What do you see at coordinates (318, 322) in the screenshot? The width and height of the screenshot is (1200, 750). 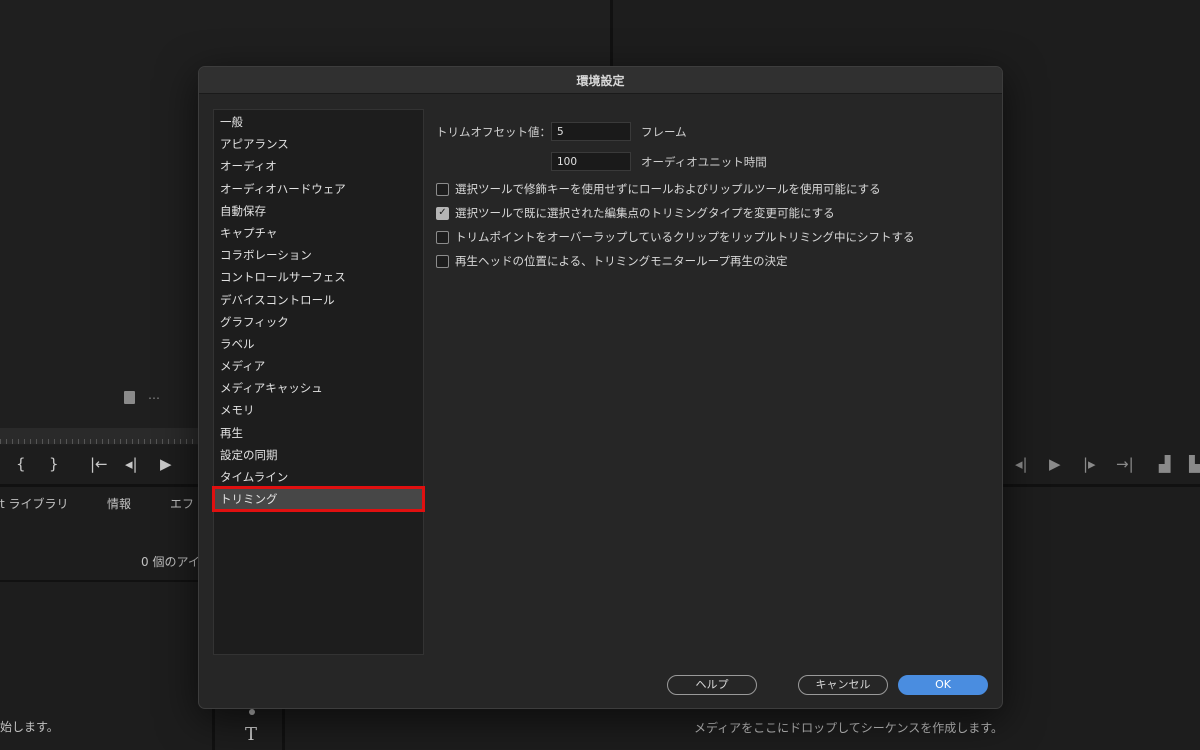 I see `sidebar-item-graphics: グラフィック` at bounding box center [318, 322].